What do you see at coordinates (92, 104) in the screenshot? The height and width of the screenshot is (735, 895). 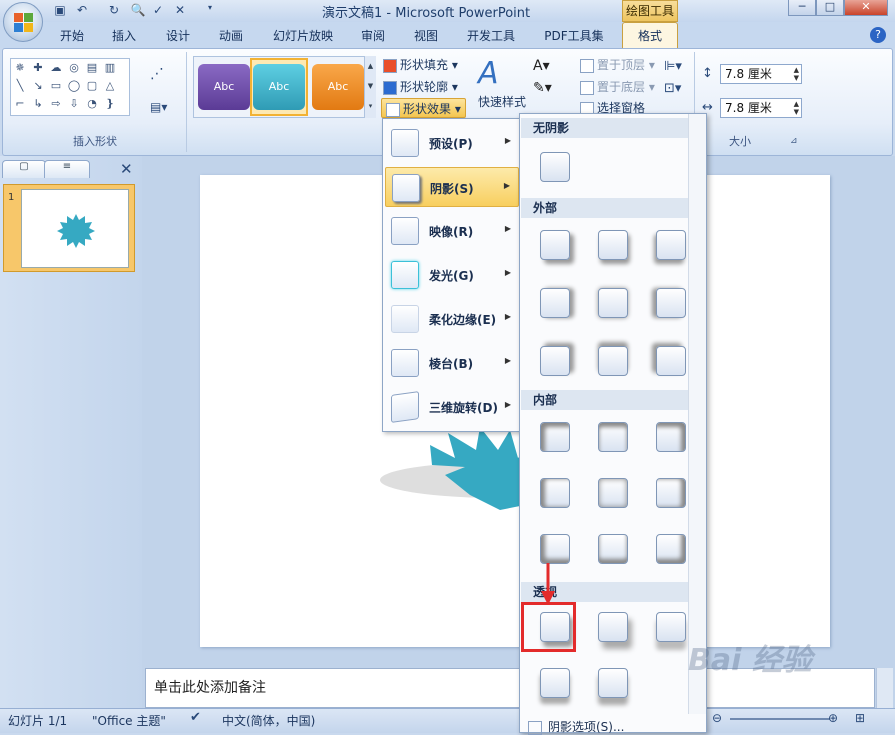 I see `shape-callout-icon: ◔` at bounding box center [92, 104].